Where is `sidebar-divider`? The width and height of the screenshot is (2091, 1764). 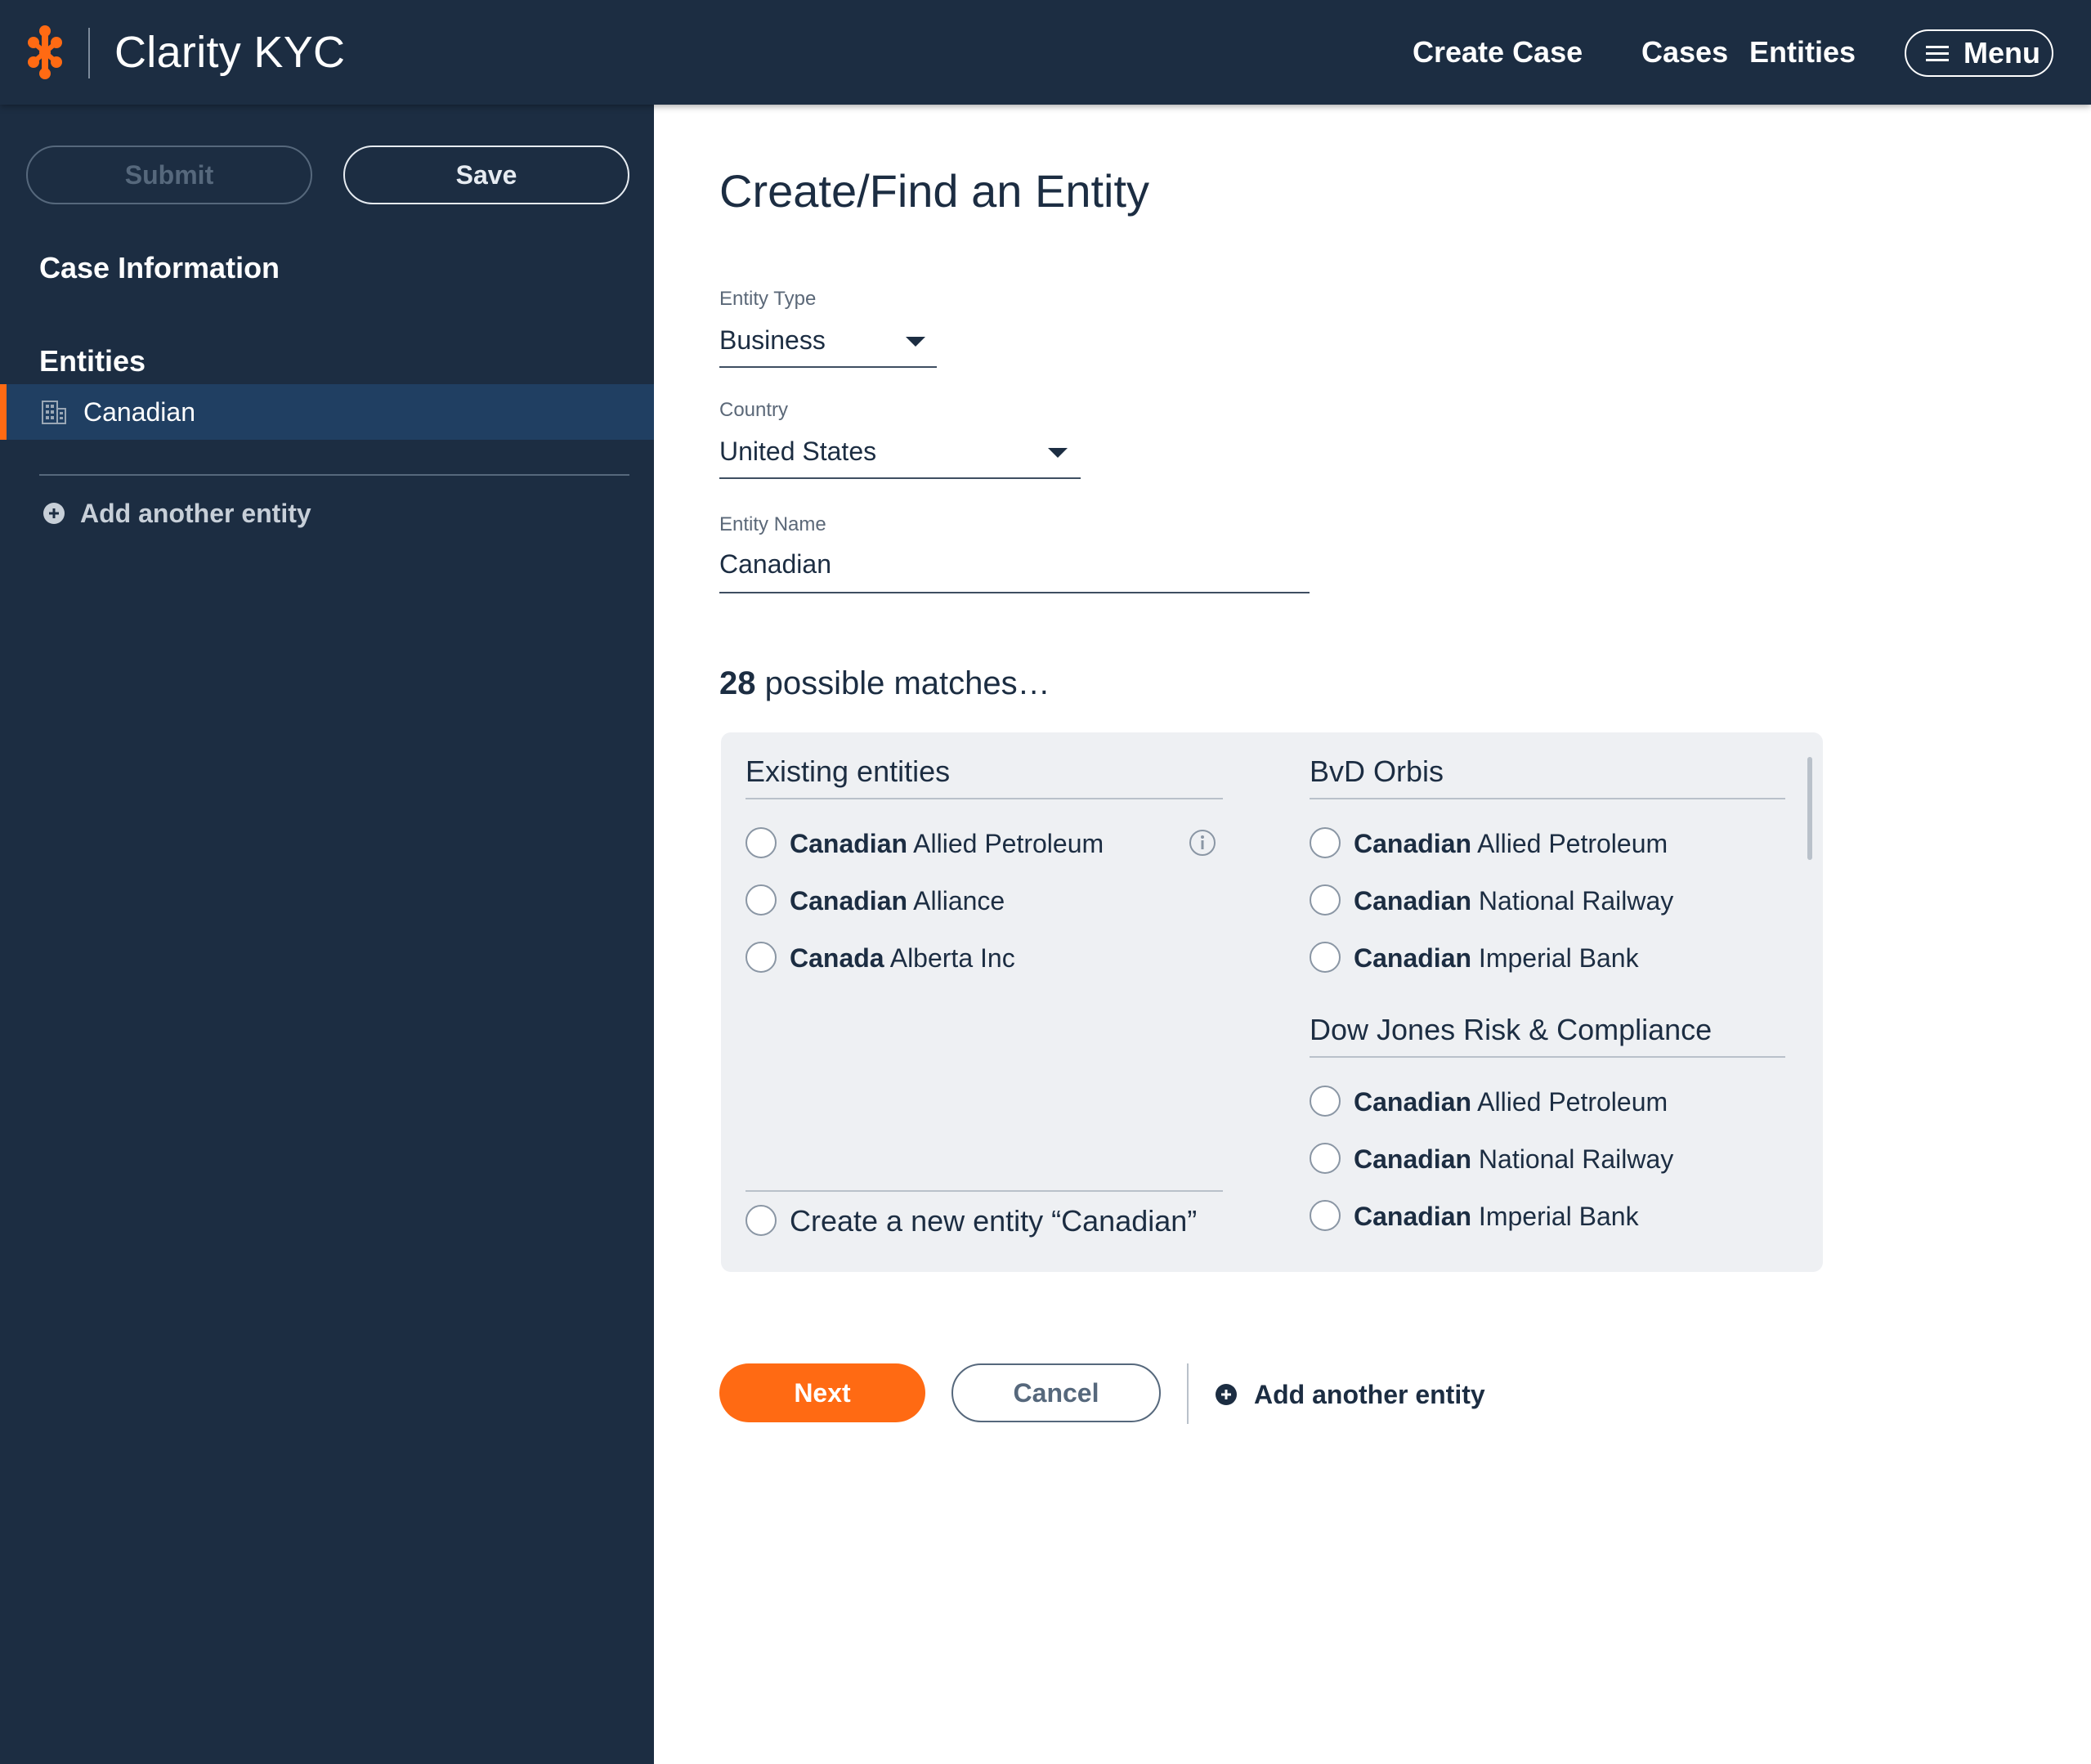 sidebar-divider is located at coordinates (334, 475).